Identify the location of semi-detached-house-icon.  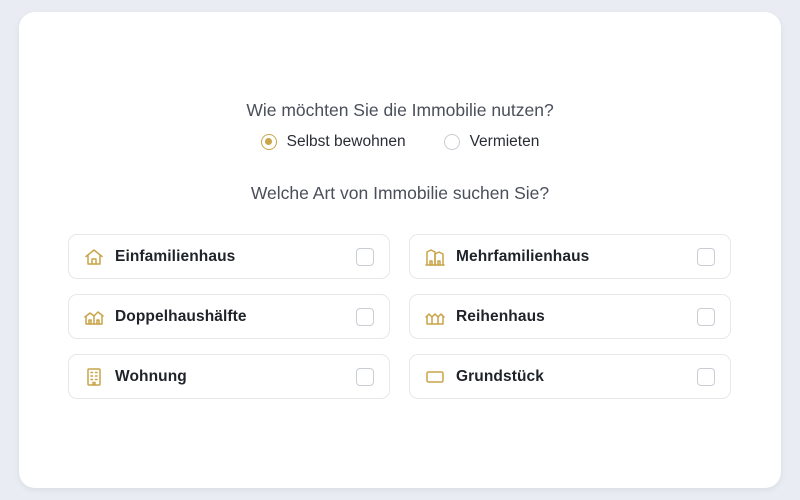
(94, 317).